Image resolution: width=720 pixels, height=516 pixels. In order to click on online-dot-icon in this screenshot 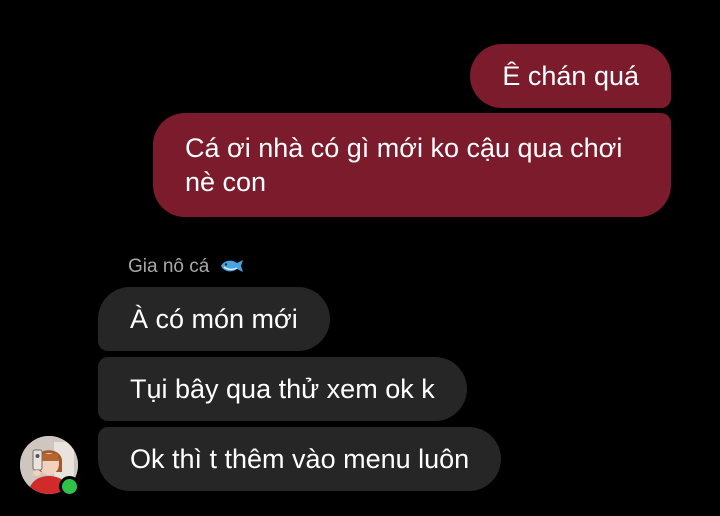, I will do `click(69, 486)`.